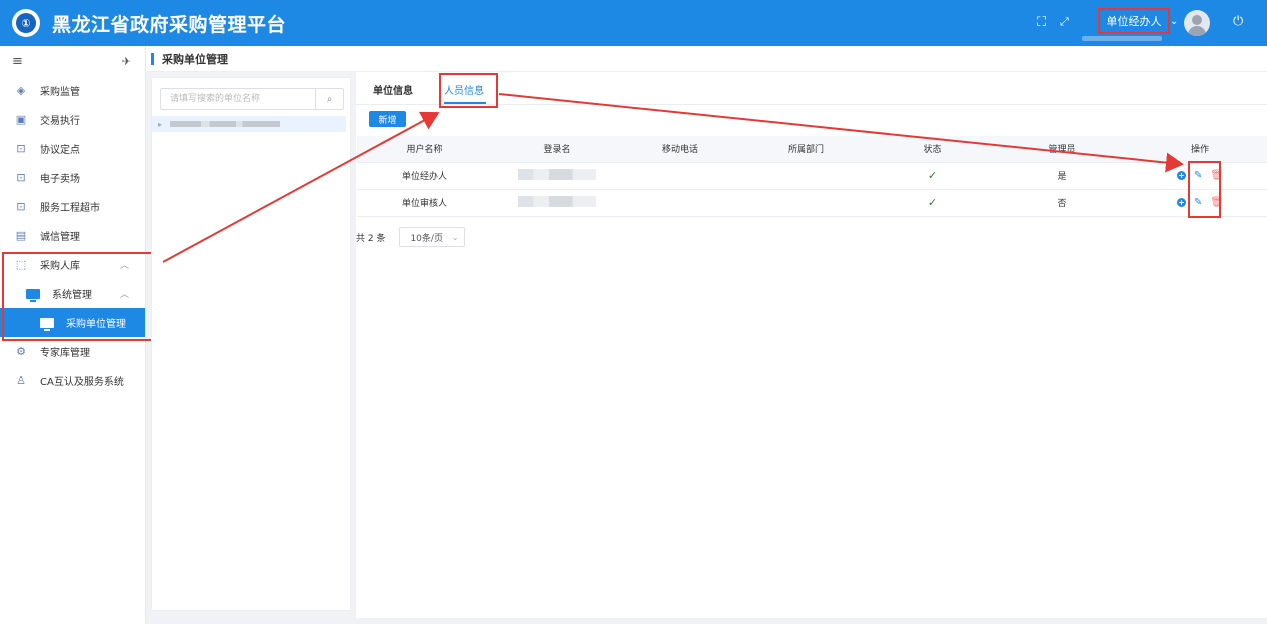 The width and height of the screenshot is (1267, 624). Describe the element at coordinates (680, 149) in the screenshot. I see `col-mobile: 移动电话` at that location.